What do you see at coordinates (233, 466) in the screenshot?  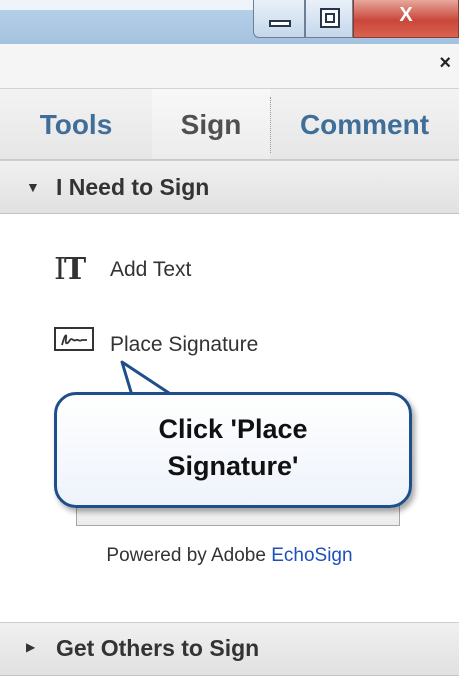 I see `callout-line-2: Signature'` at bounding box center [233, 466].